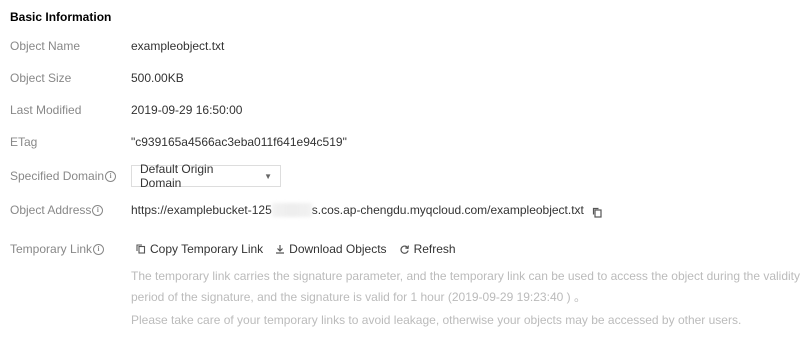 This screenshot has width=810, height=338. I want to click on download-objects-button: Download Objects, so click(331, 249).